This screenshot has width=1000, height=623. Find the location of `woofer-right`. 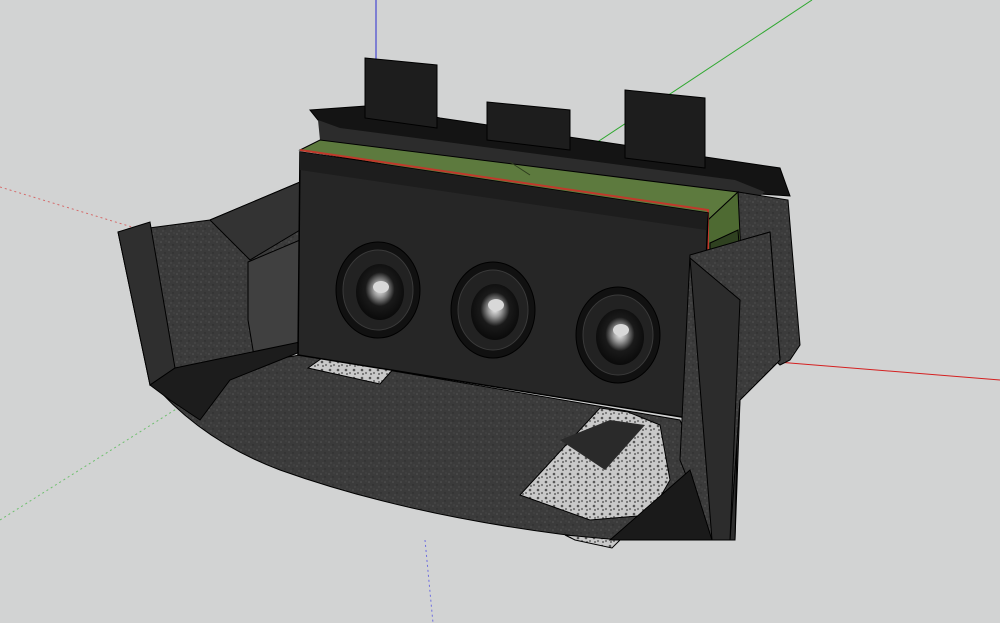

woofer-right is located at coordinates (618, 335).